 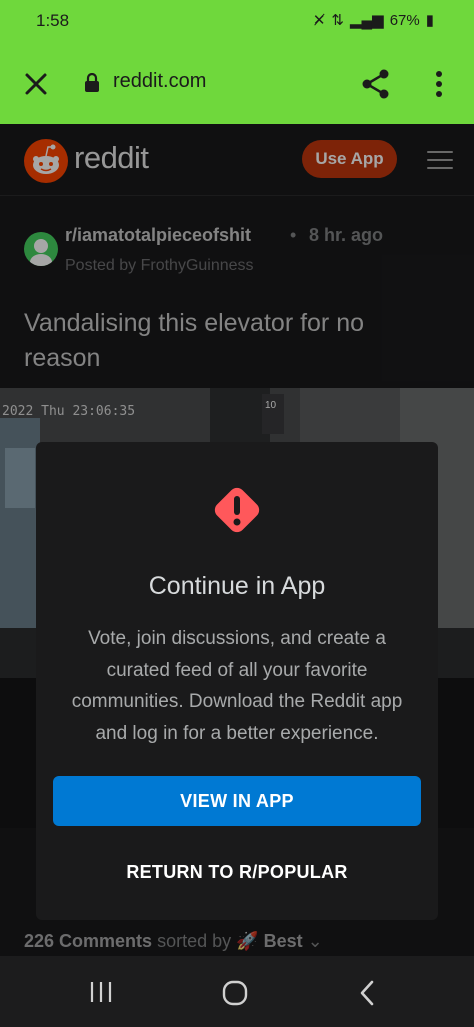 What do you see at coordinates (36, 84) in the screenshot?
I see `close-icon` at bounding box center [36, 84].